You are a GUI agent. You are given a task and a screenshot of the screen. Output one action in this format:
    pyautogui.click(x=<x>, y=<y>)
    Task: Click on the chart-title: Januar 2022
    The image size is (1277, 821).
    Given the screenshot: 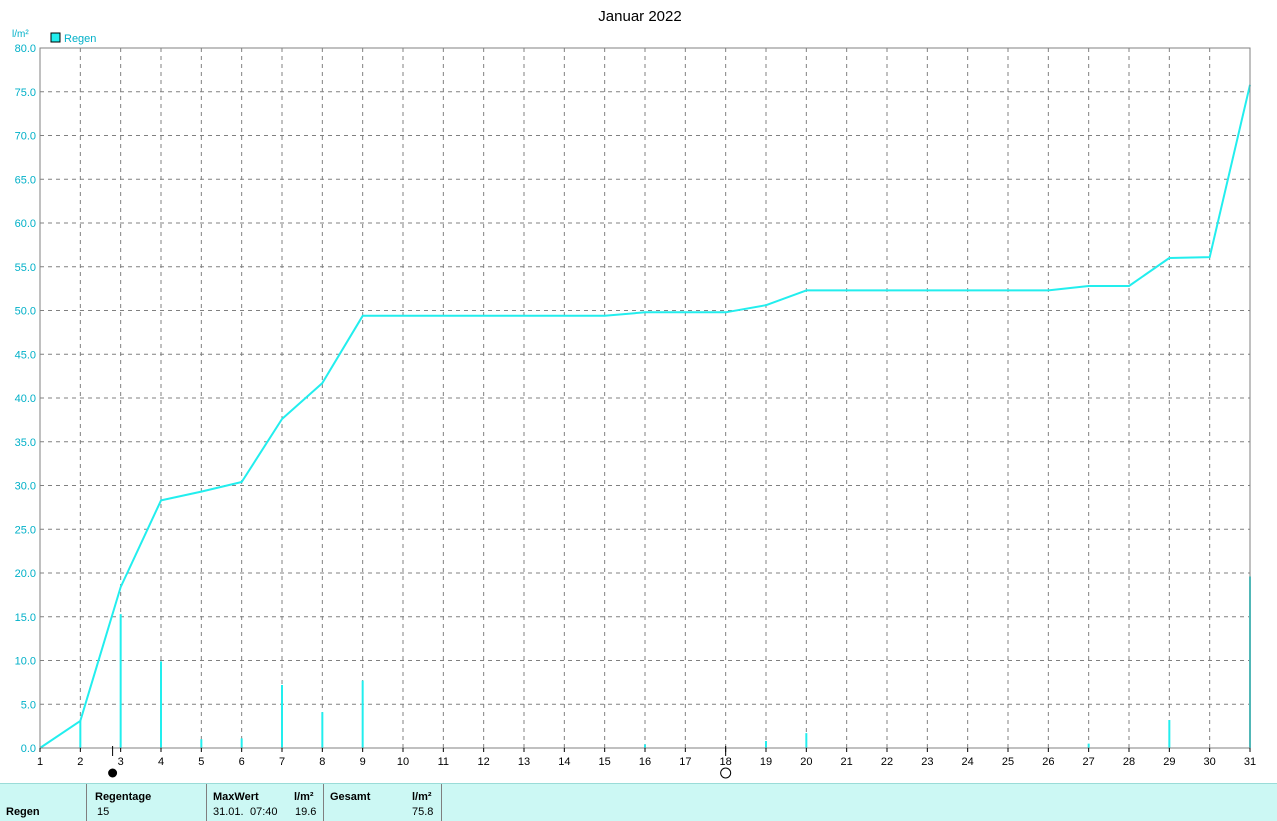 What is the action you would take?
    pyautogui.click(x=639, y=16)
    